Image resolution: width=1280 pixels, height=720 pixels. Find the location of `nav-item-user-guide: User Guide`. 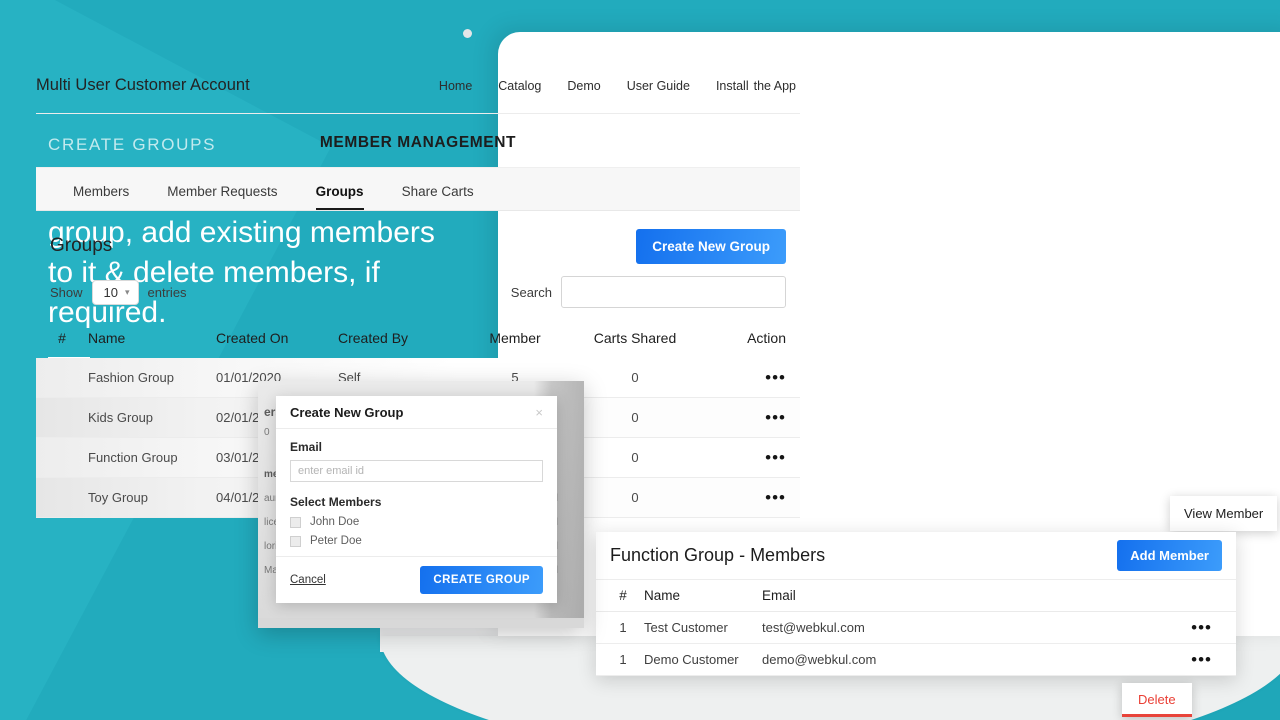

nav-item-user-guide: User Guide is located at coordinates (658, 86).